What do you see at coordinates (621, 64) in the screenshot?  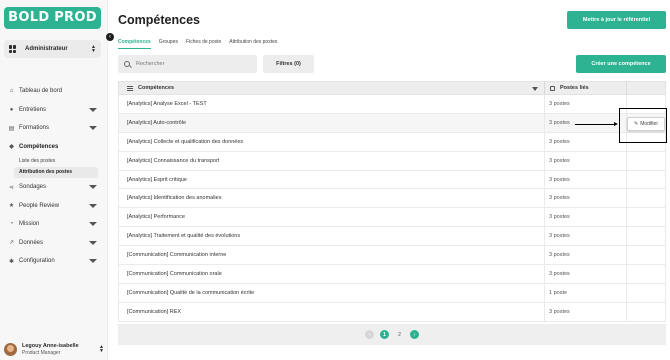 I see `create-competence-button: Créer une compétence` at bounding box center [621, 64].